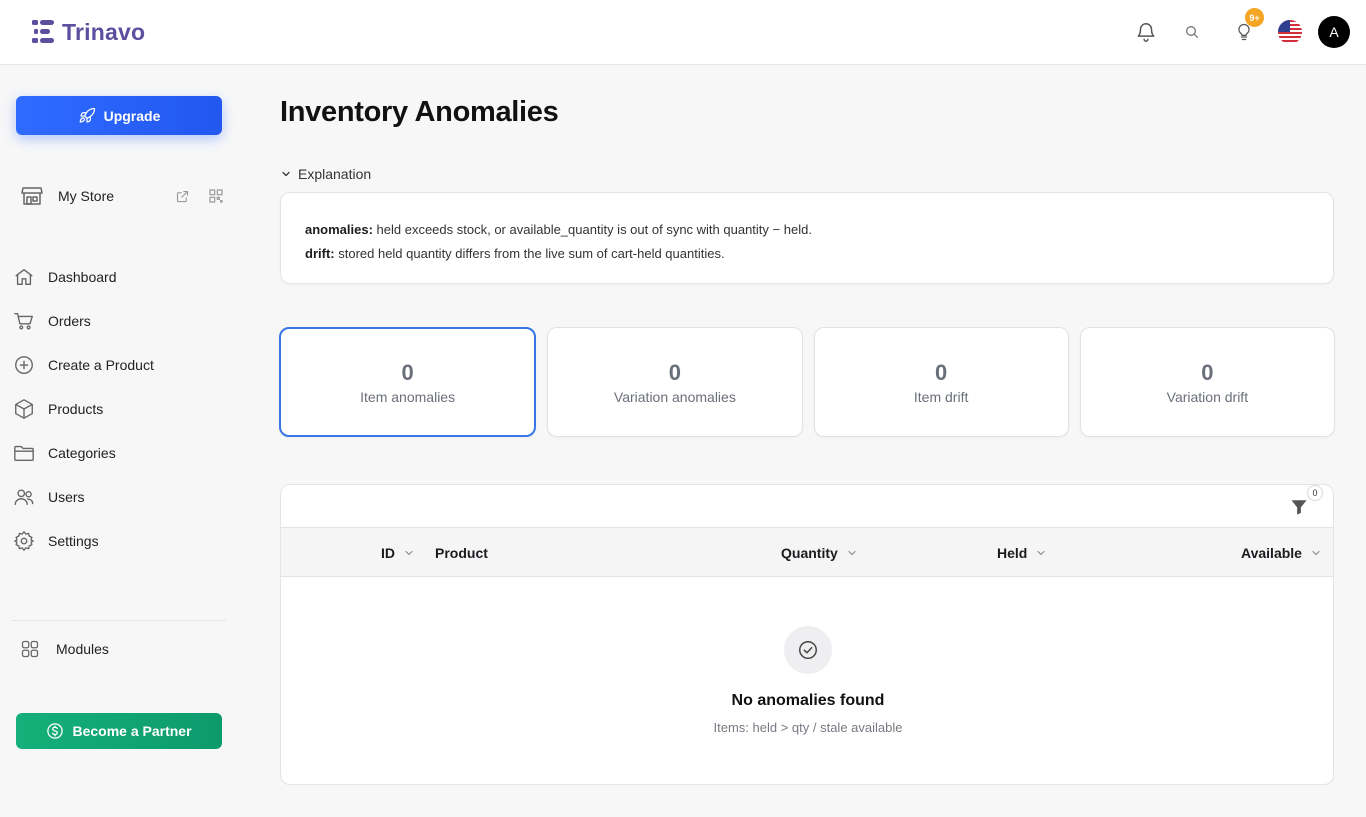  Describe the element at coordinates (69, 321) in the screenshot. I see `sidebar-item-label: Orders` at that location.